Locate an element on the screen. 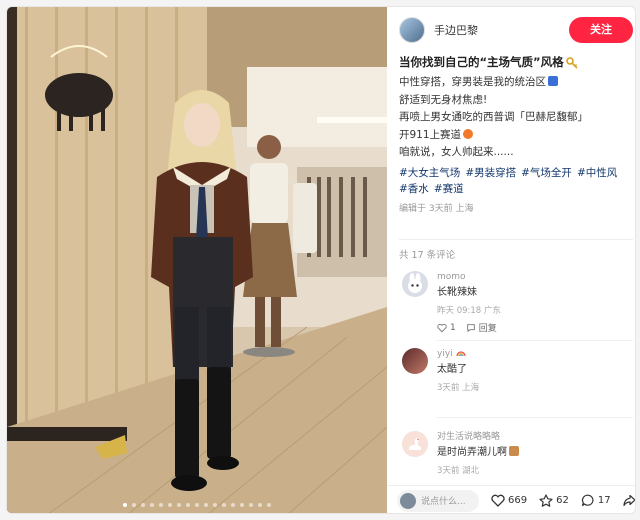 The width and height of the screenshot is (640, 520). comment-body: yiyi 太酷了 3天前 上海 is located at coordinates (532, 370).